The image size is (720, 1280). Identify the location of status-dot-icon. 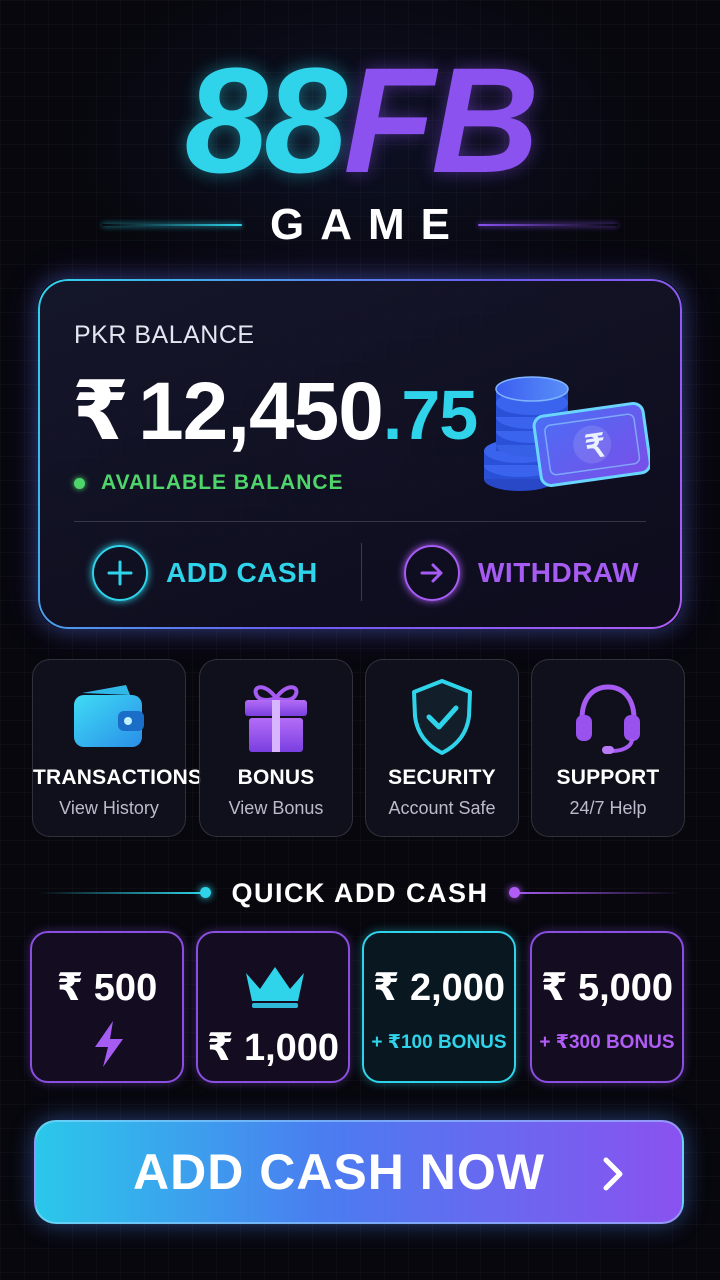
(79, 483).